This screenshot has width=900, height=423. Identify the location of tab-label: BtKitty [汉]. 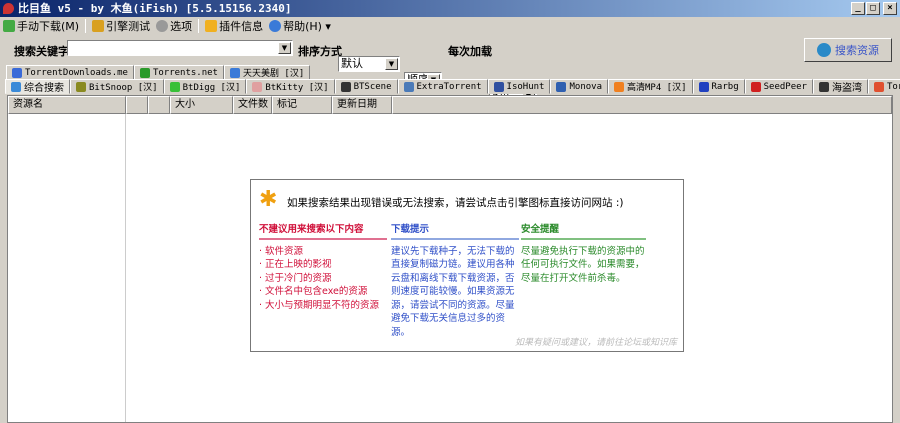
(297, 88).